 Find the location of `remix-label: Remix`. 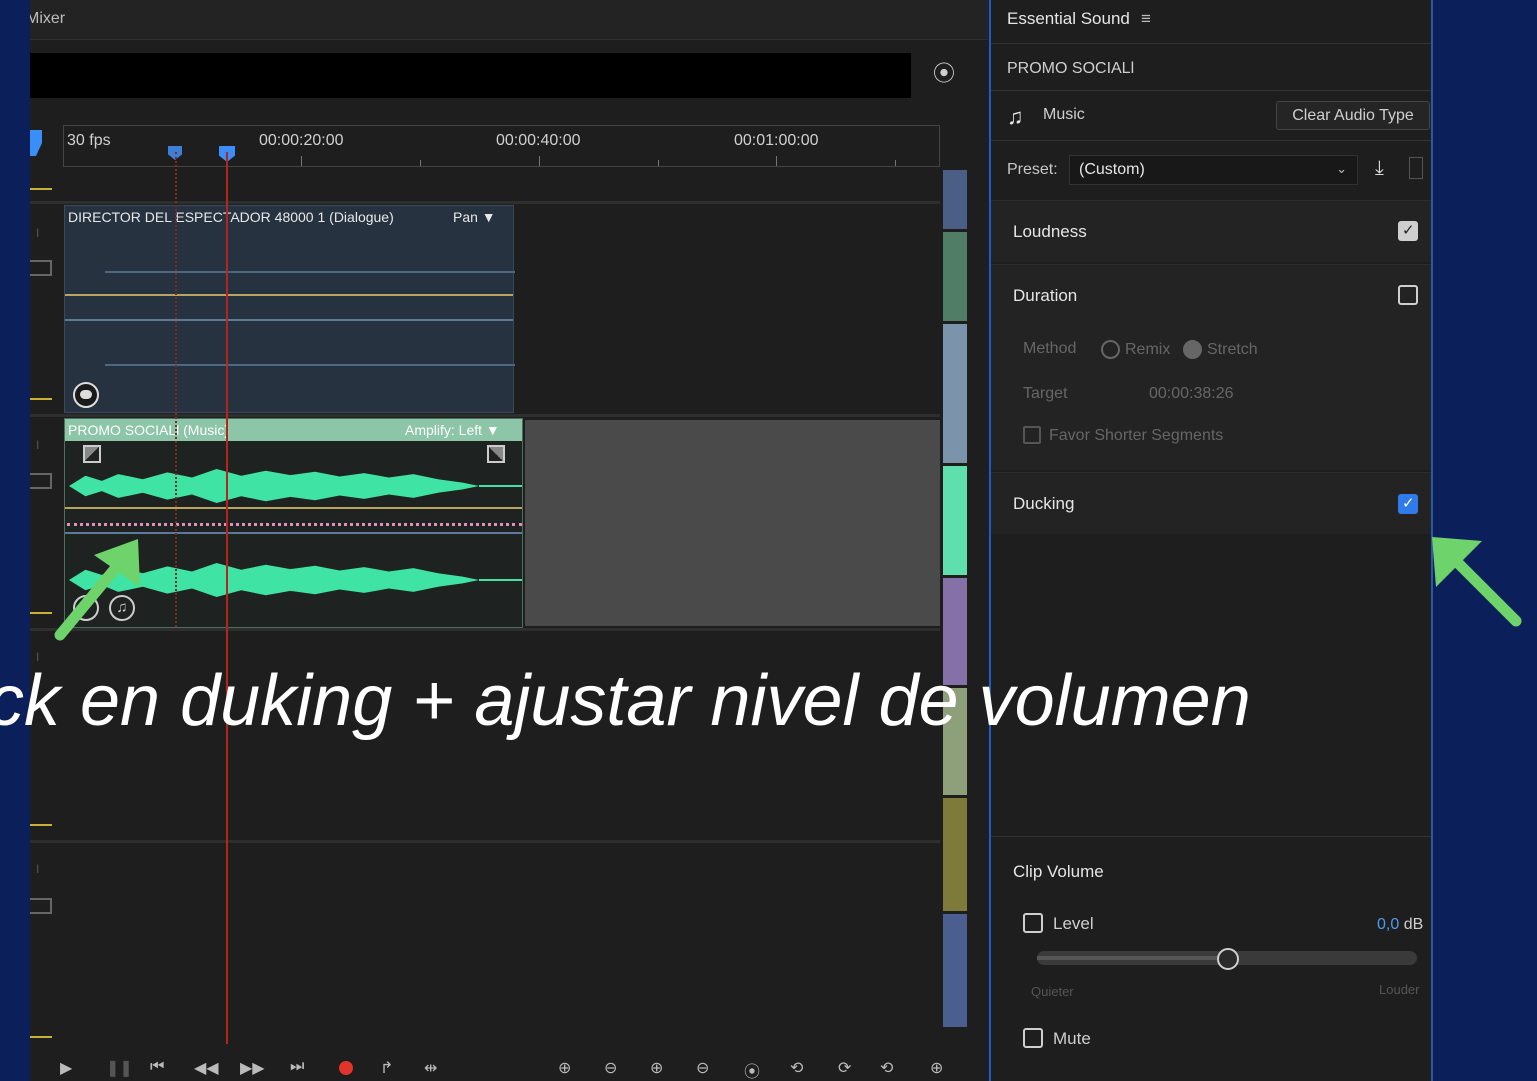

remix-label: Remix is located at coordinates (1148, 349).